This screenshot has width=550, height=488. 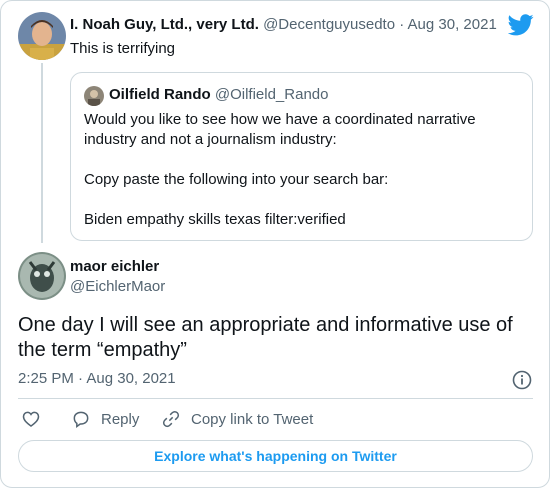 What do you see at coordinates (252, 419) in the screenshot?
I see `copy-link-label: Copy link to Tweet` at bounding box center [252, 419].